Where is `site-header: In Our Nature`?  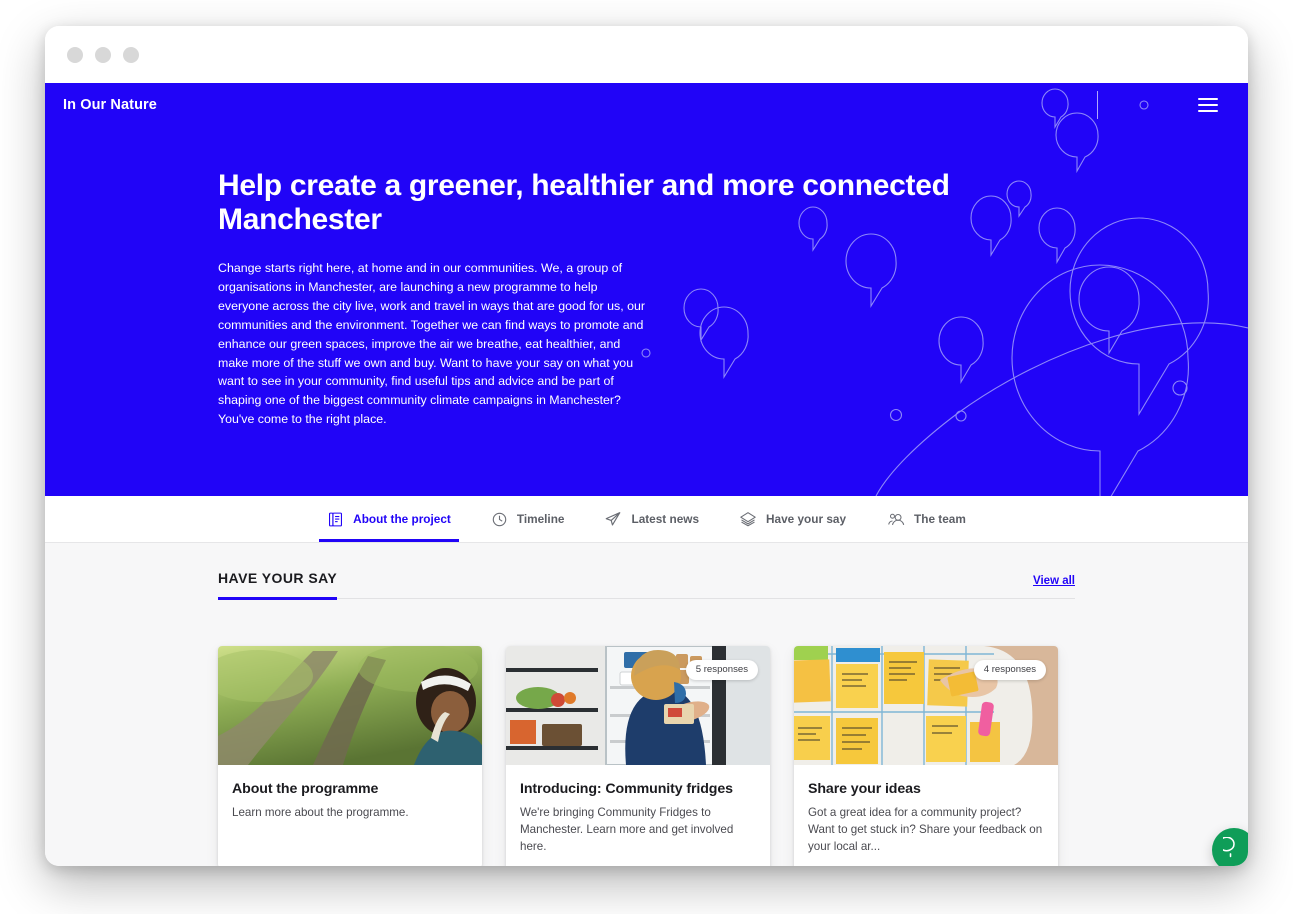 site-header: In Our Nature is located at coordinates (646, 104).